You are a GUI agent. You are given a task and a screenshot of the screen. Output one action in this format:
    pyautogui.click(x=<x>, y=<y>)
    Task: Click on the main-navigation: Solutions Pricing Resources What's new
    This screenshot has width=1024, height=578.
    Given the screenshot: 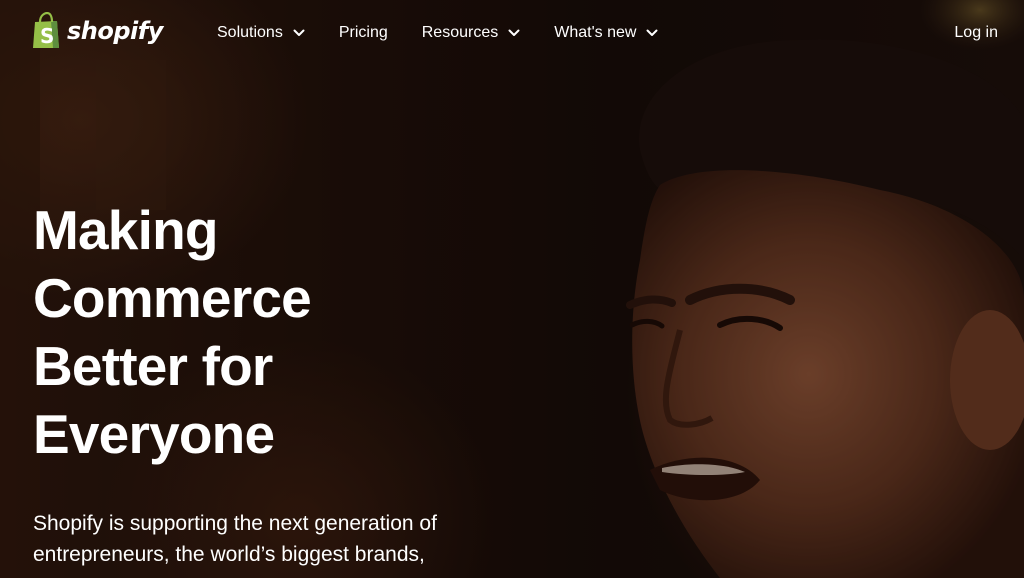 What is the action you would take?
    pyautogui.click(x=437, y=33)
    